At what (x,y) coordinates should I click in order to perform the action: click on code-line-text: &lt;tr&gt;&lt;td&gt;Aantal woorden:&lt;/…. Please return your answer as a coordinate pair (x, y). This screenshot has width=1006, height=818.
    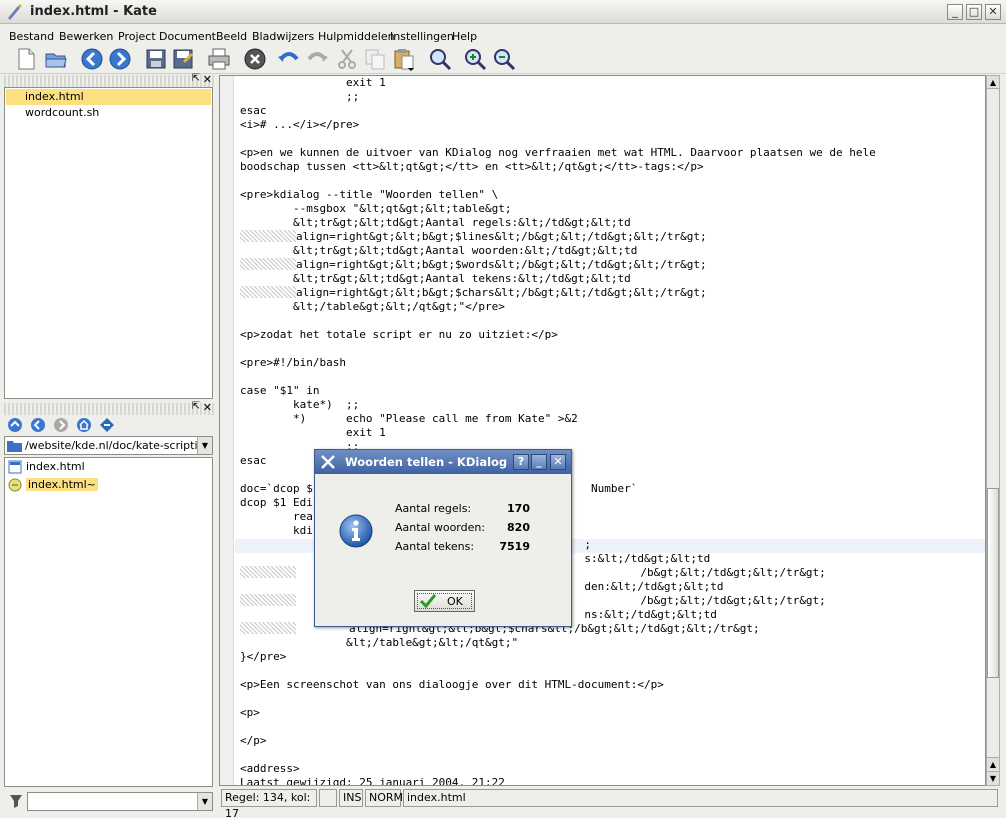
    Looking at the image, I should click on (439, 250).